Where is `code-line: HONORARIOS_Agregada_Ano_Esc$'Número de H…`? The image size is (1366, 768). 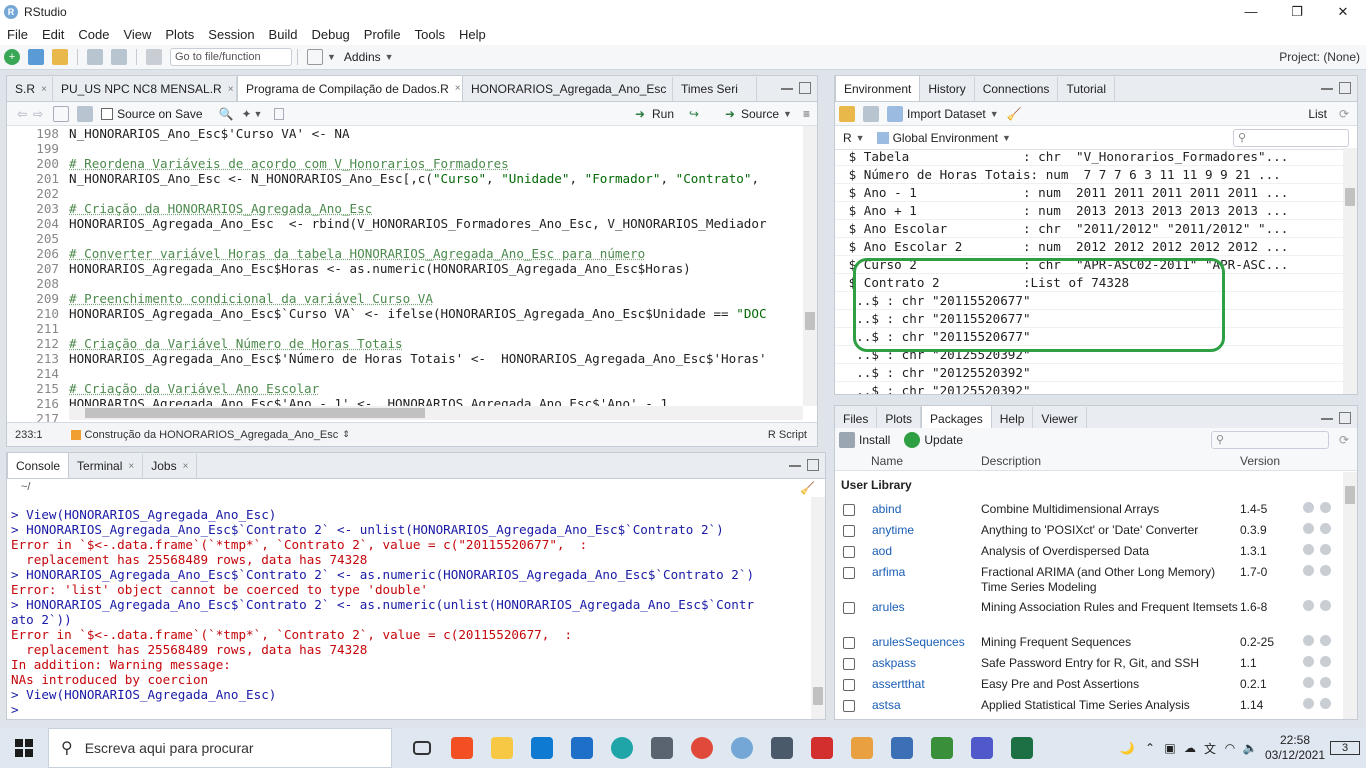 code-line: HONORARIOS_Agregada_Ano_Esc$'Número de H… is located at coordinates (435, 358).